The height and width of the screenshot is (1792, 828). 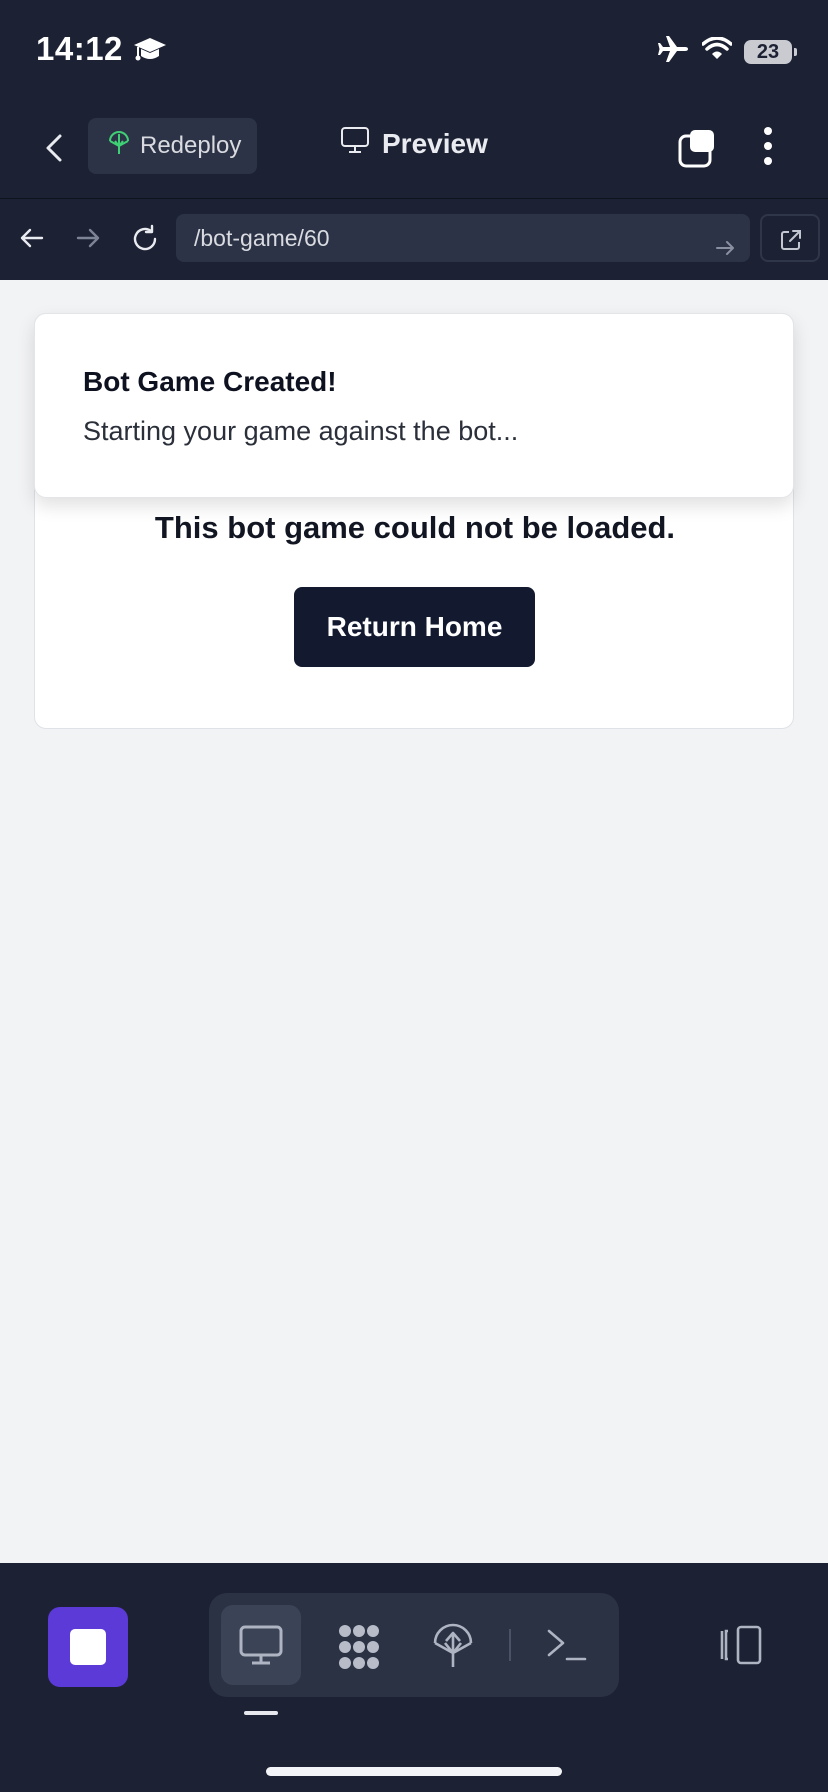 What do you see at coordinates (770, 51) in the screenshot?
I see `battery-icon: 23` at bounding box center [770, 51].